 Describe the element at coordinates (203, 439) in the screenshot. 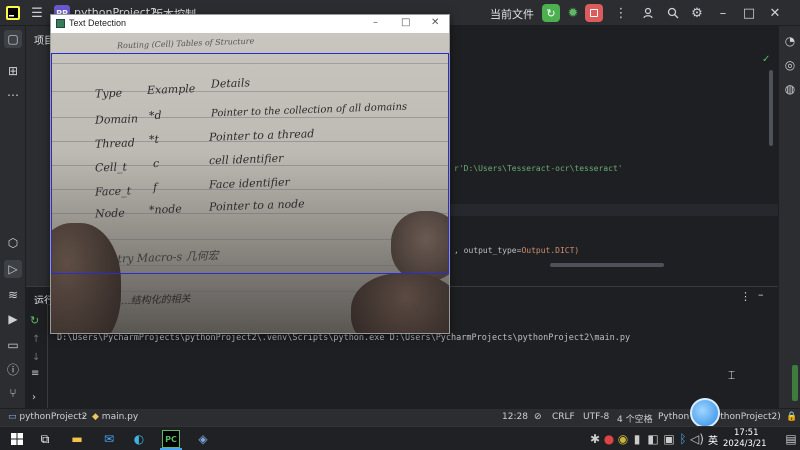

I see `python-window-taskbar-icon: ◈` at that location.